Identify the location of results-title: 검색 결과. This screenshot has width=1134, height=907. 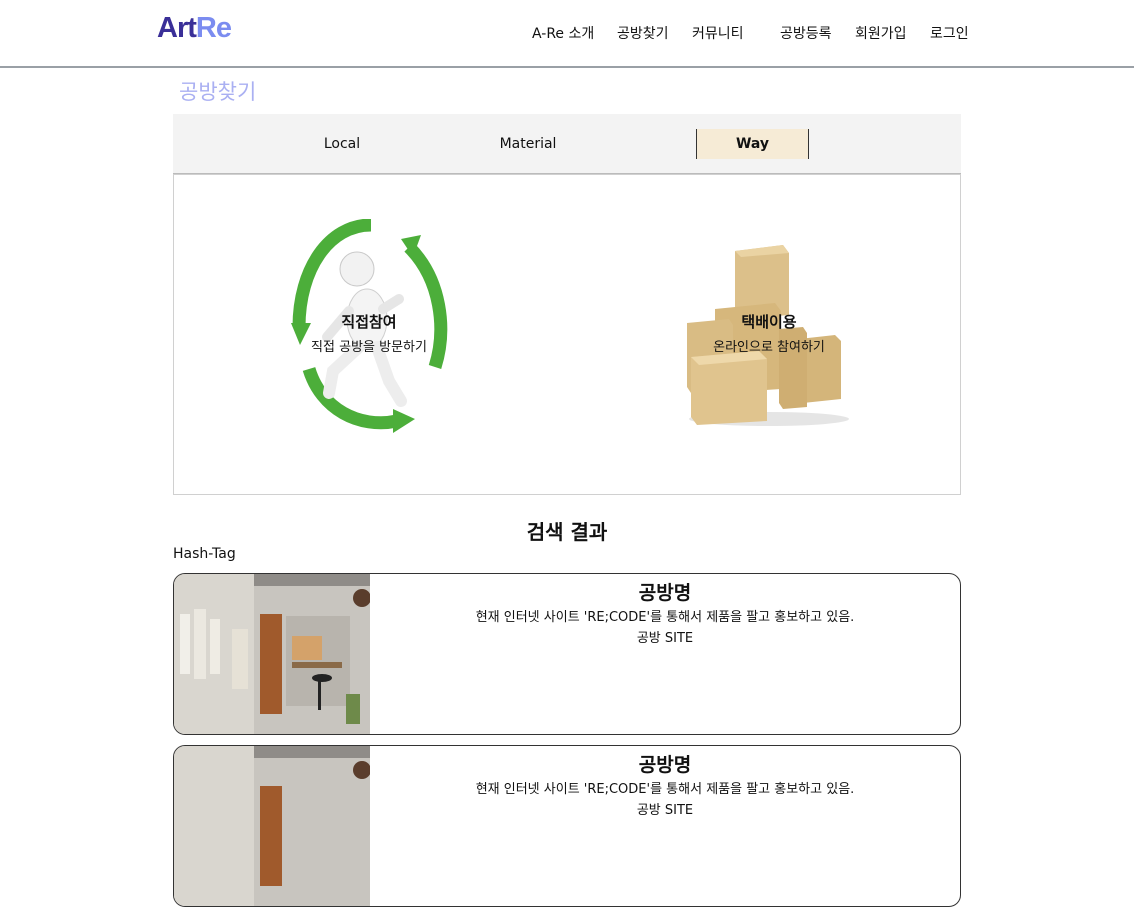
(567, 532).